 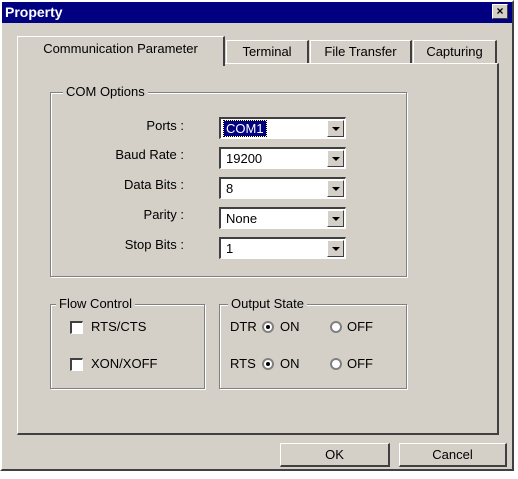 I want to click on close-button: ×, so click(x=500, y=11).